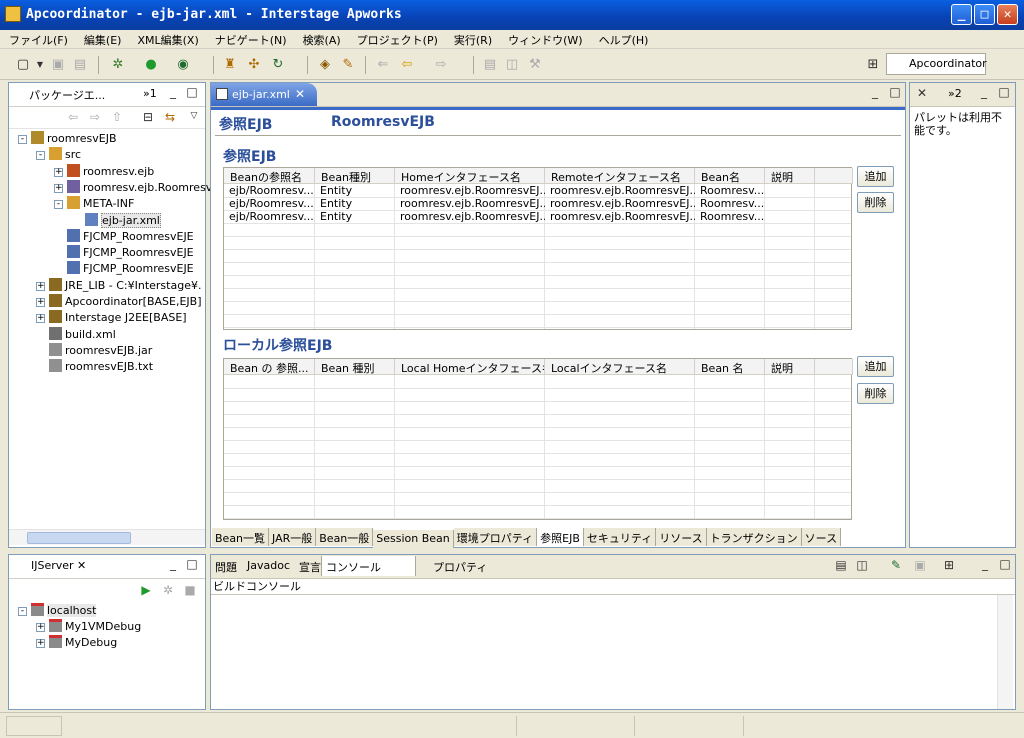  Describe the element at coordinates (368, 566) in the screenshot. I see `console-tab: コンソール` at that location.